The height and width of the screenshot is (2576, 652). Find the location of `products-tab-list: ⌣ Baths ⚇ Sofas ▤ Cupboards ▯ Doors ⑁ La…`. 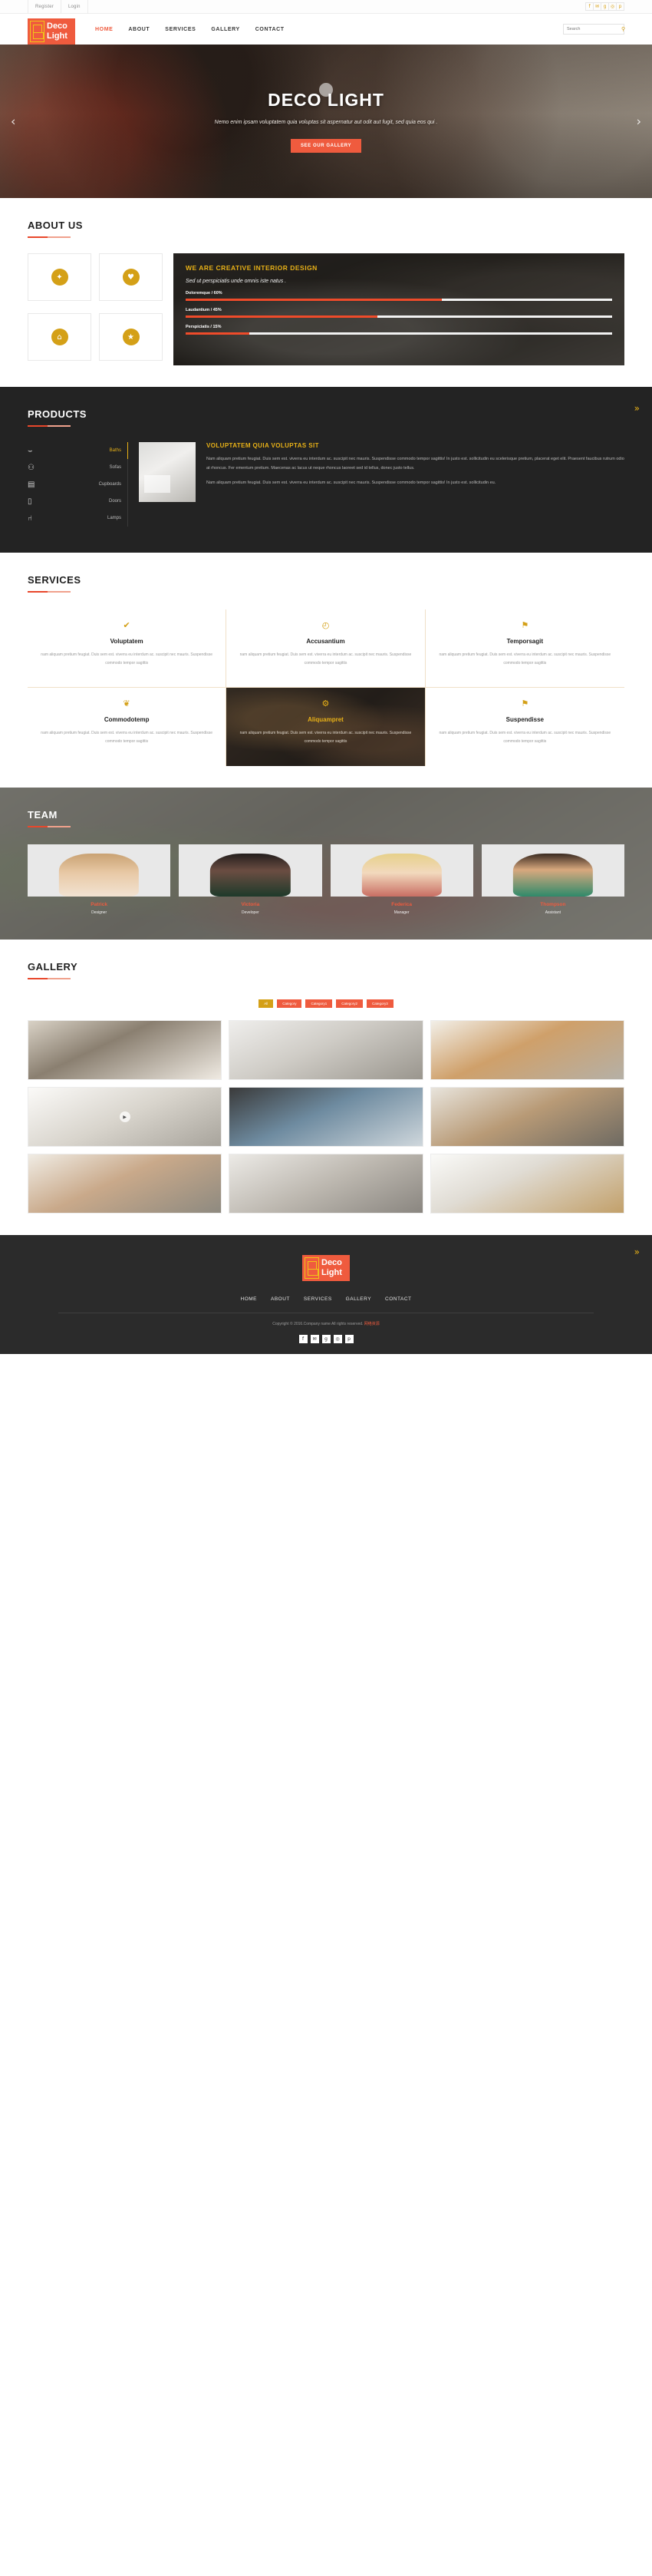

products-tab-list: ⌣ Baths ⚇ Sofas ▤ Cupboards ▯ Doors ⑁ La… is located at coordinates (77, 484).